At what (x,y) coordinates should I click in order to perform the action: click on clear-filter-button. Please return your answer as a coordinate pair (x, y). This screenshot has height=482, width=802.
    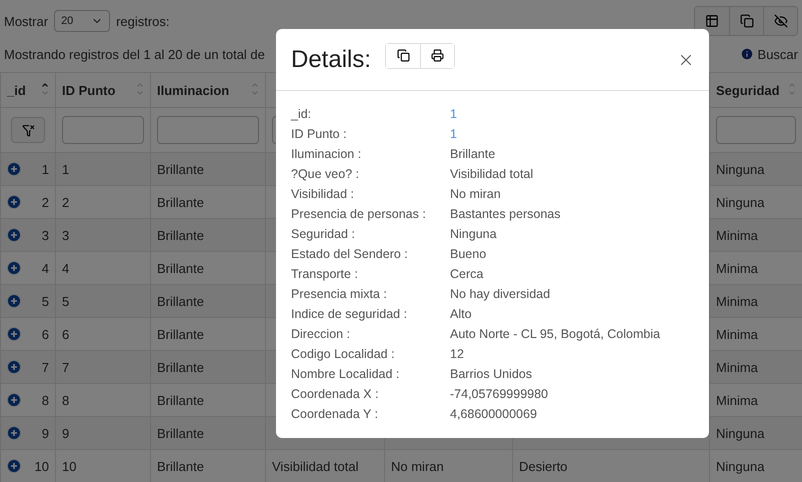
    Looking at the image, I should click on (28, 130).